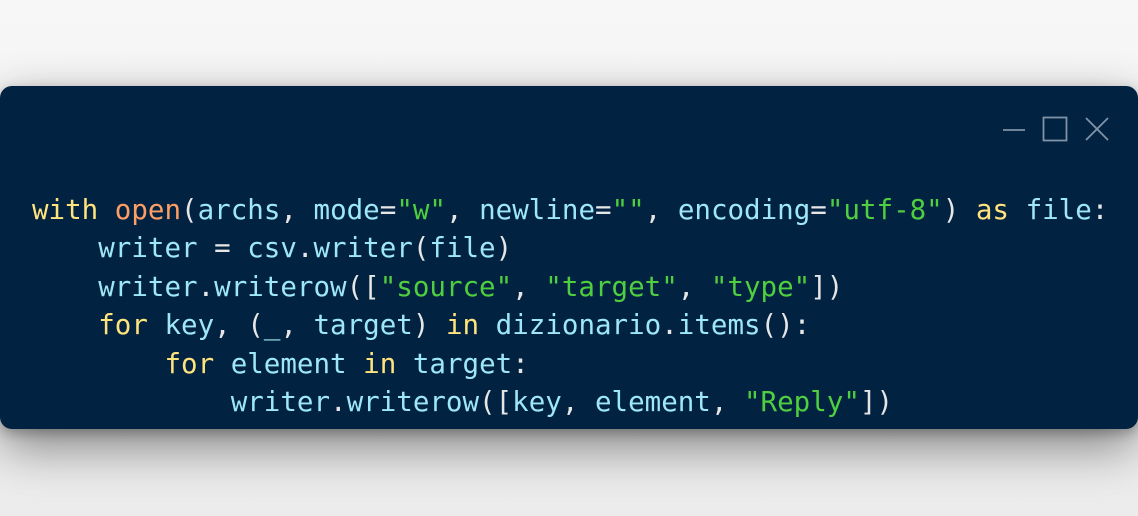  What do you see at coordinates (884, 210) in the screenshot?
I see `code-token: "utf-8"` at bounding box center [884, 210].